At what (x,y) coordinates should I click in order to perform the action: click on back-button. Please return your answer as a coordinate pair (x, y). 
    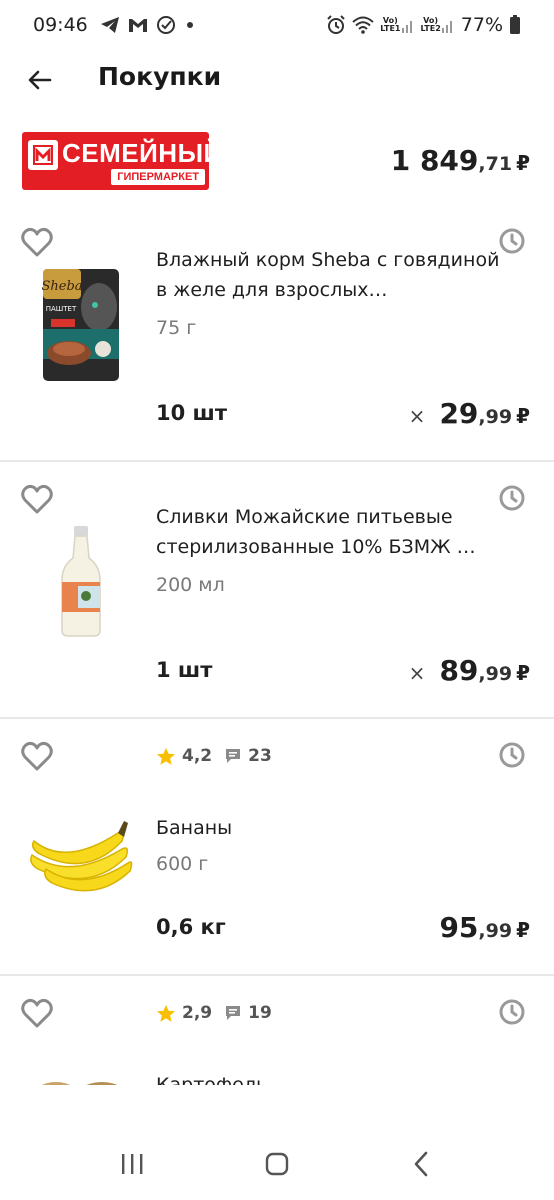
    Looking at the image, I should click on (40, 80).